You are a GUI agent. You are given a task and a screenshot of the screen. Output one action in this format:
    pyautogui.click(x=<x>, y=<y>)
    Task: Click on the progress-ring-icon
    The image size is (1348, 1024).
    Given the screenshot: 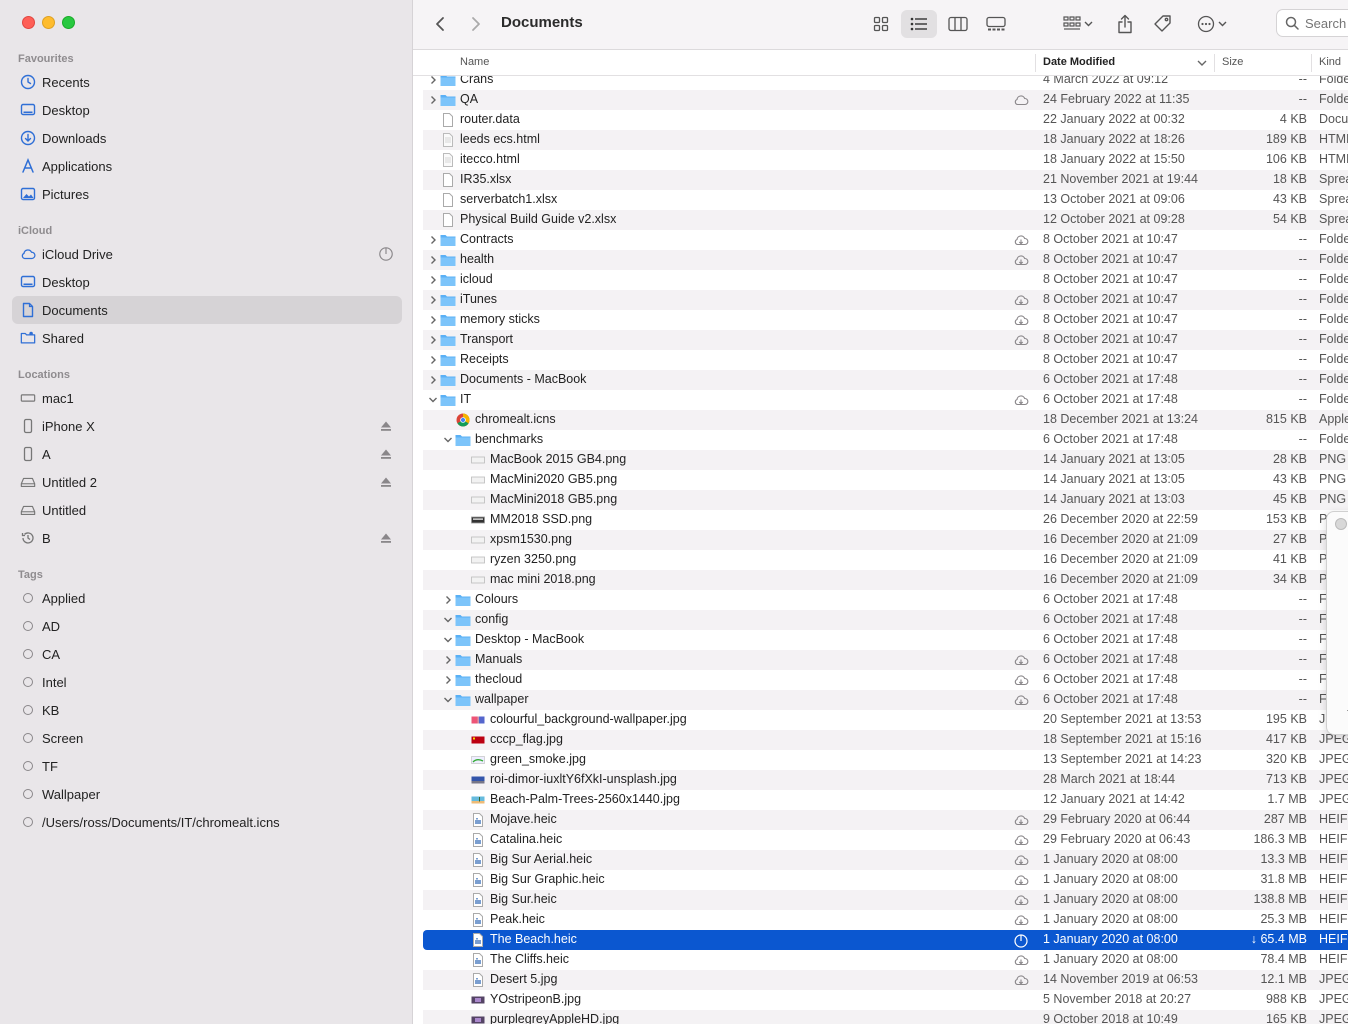 What is the action you would take?
    pyautogui.click(x=386, y=254)
    